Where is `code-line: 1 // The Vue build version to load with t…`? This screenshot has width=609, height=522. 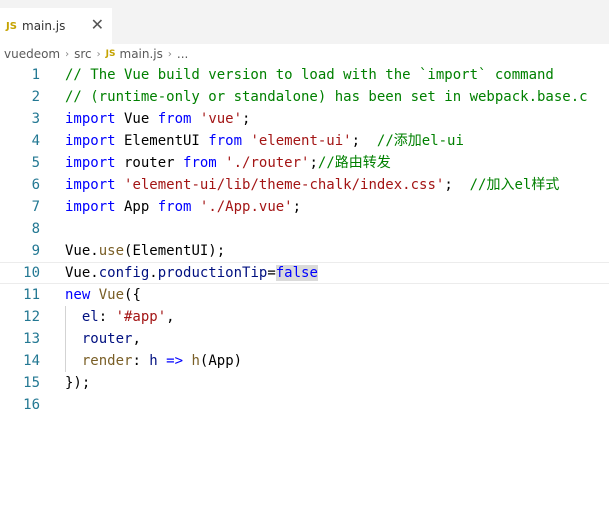
code-line: 1 // The Vue build version to load with t… is located at coordinates (304, 75).